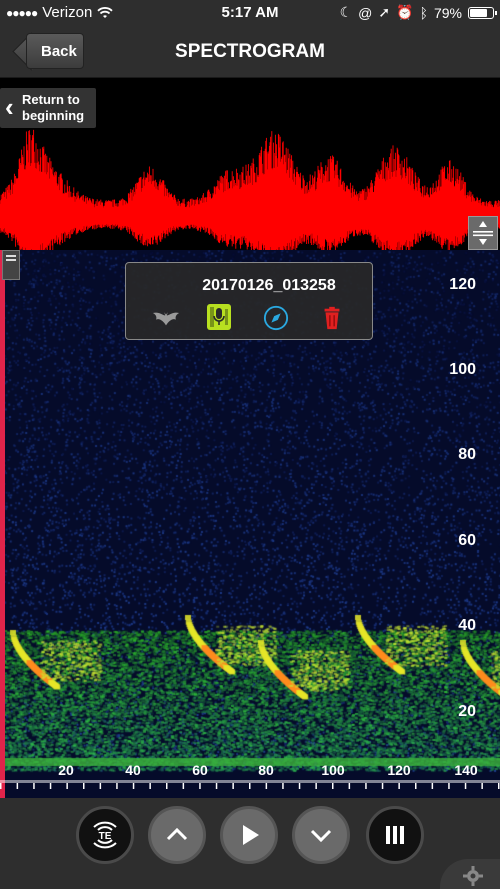 The image size is (500, 889). What do you see at coordinates (276, 318) in the screenshot?
I see `compass-icon` at bounding box center [276, 318].